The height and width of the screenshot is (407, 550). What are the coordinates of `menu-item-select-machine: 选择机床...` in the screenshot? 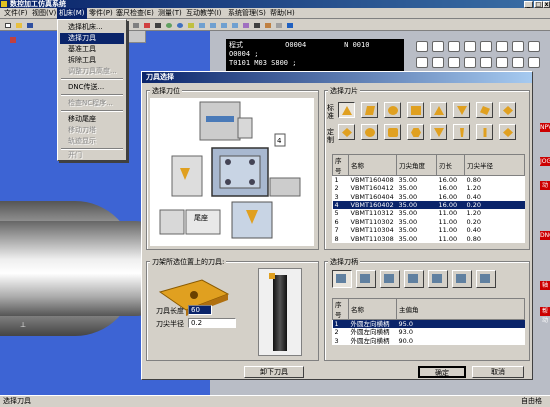 It's located at (92, 27).